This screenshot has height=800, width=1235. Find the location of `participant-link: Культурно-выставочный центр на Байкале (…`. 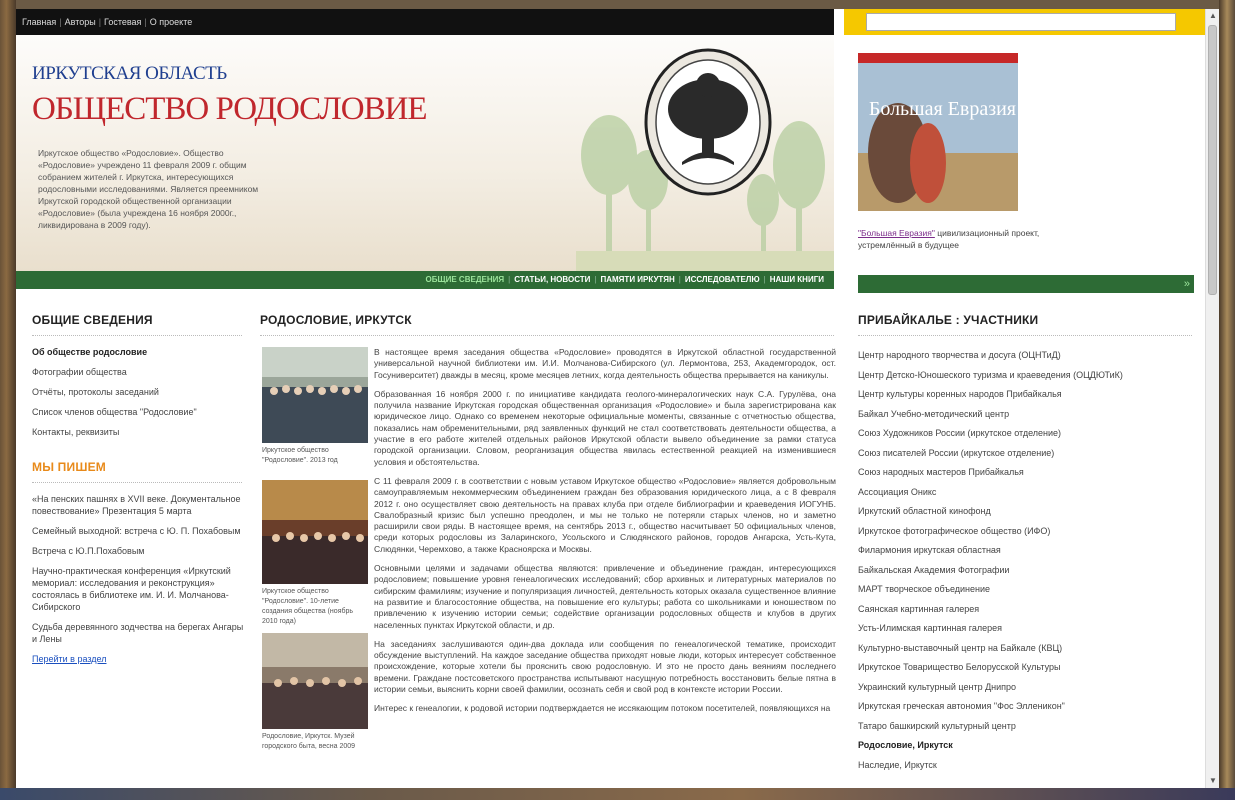

participant-link: Культурно-выставочный центр на Байкале (… is located at coordinates (1026, 649).